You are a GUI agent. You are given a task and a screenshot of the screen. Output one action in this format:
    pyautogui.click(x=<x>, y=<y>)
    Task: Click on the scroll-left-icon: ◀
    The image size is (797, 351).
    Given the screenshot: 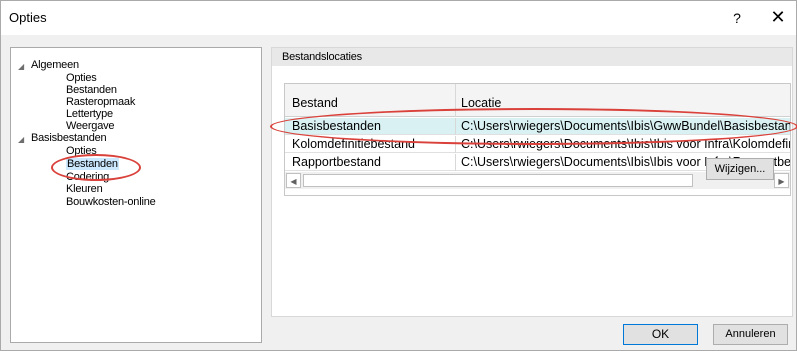 What is the action you would take?
    pyautogui.click(x=293, y=180)
    